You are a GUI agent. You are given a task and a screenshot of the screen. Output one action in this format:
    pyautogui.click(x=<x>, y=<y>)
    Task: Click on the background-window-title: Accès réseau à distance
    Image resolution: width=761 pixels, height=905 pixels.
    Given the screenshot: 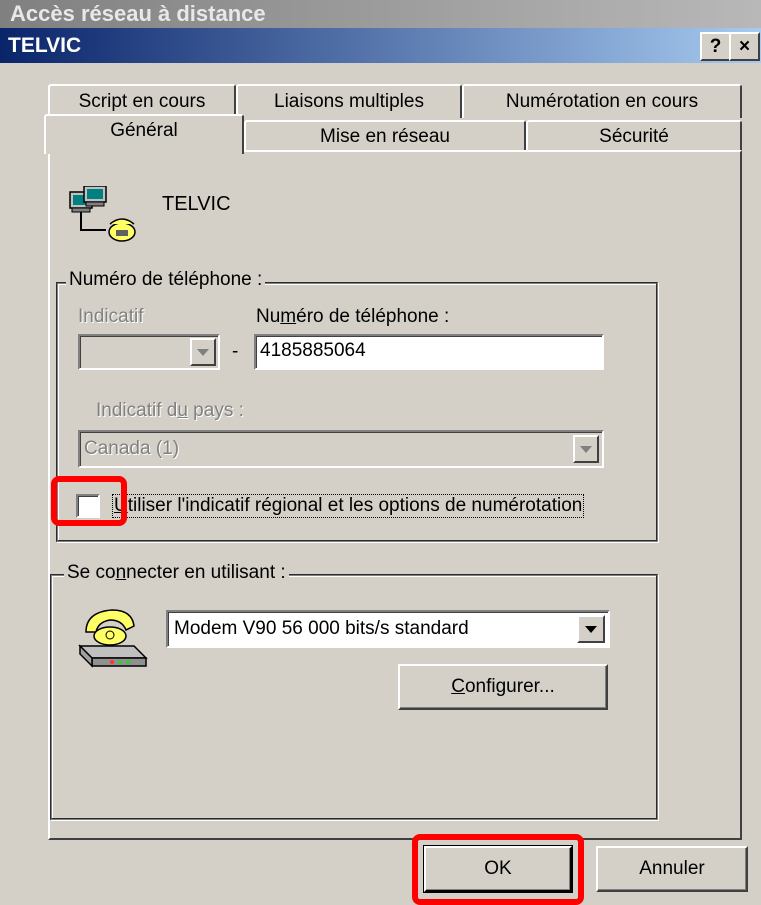 What is the action you would take?
    pyautogui.click(x=138, y=13)
    